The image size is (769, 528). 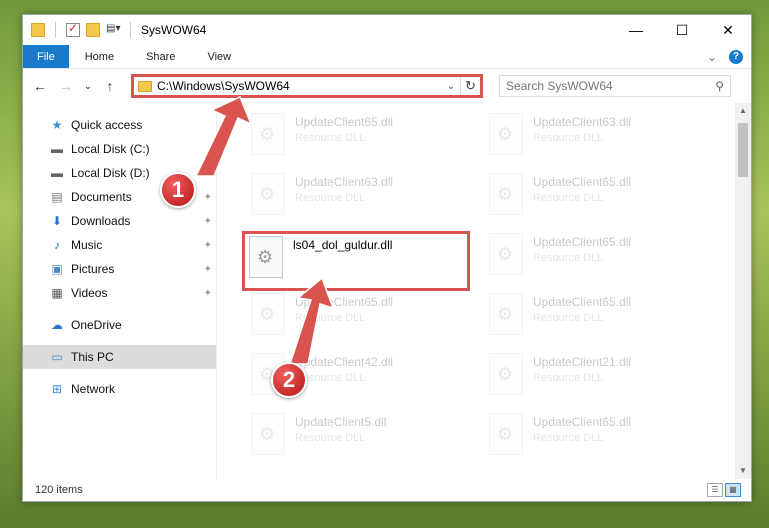 What do you see at coordinates (712, 57) in the screenshot?
I see `expand-ribbon-icon: ⌄` at bounding box center [712, 57].